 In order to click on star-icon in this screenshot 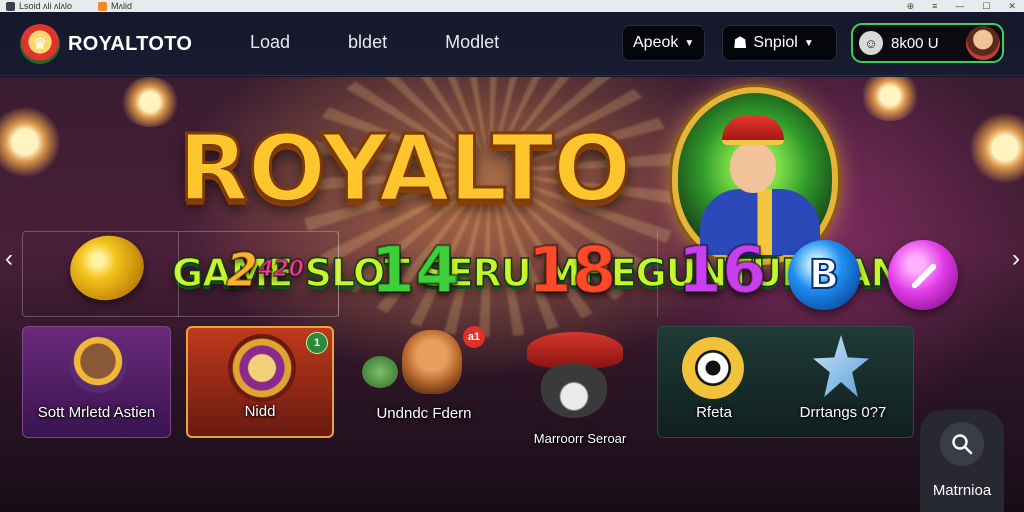, I will do `click(841, 366)`.